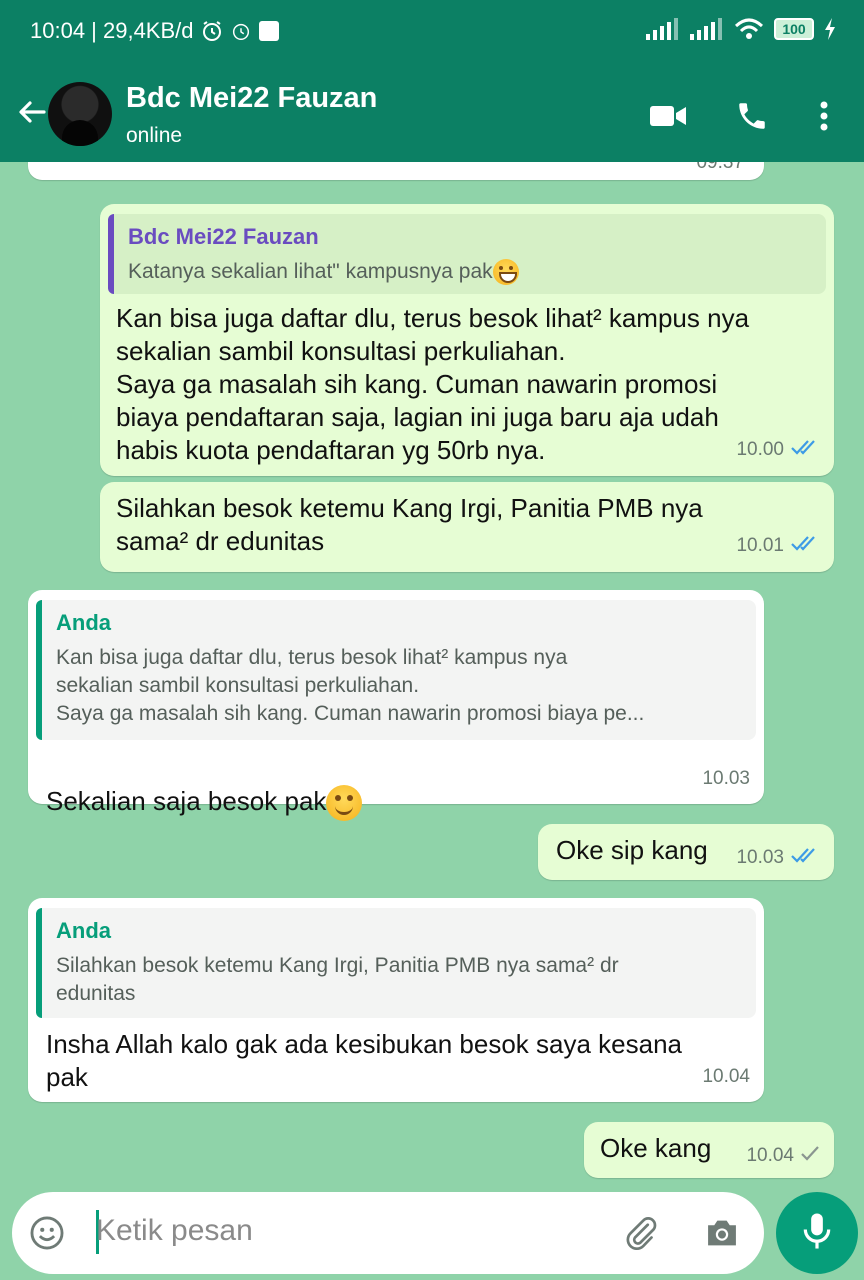 The width and height of the screenshot is (864, 1280). Describe the element at coordinates (722, 1233) in the screenshot. I see `camera-icon` at that location.